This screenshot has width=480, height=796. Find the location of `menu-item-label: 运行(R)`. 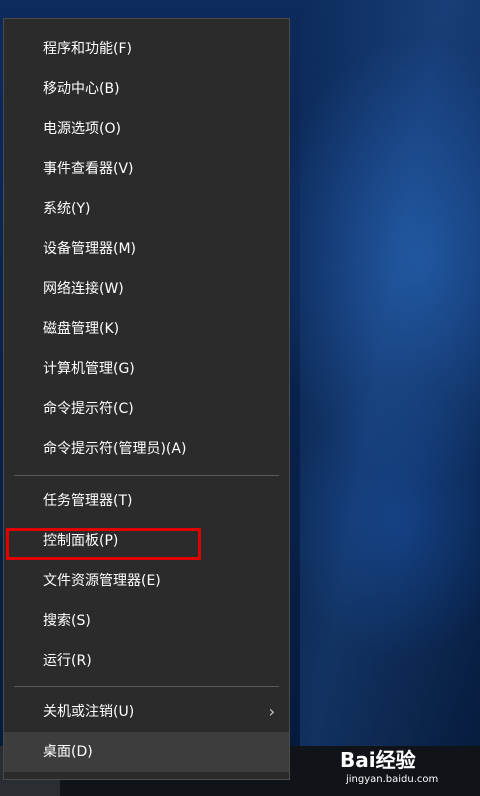

menu-item-label: 运行(R) is located at coordinates (67, 661).